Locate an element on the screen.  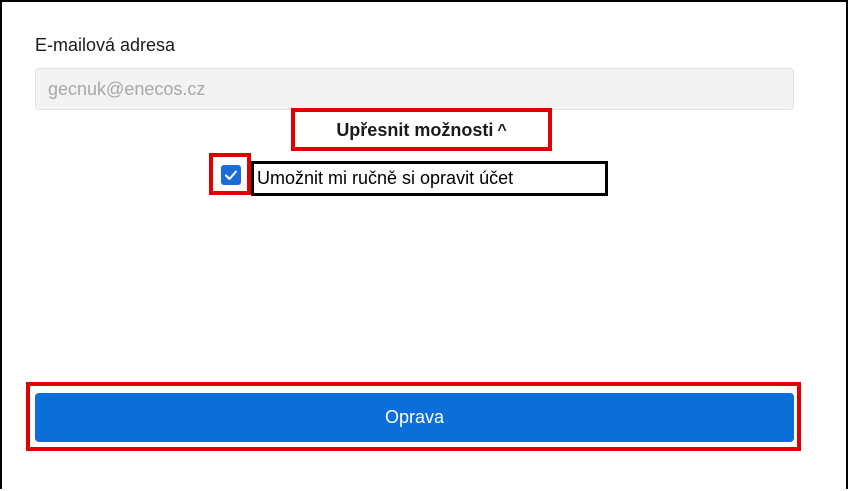
email-field is located at coordinates (414, 89).